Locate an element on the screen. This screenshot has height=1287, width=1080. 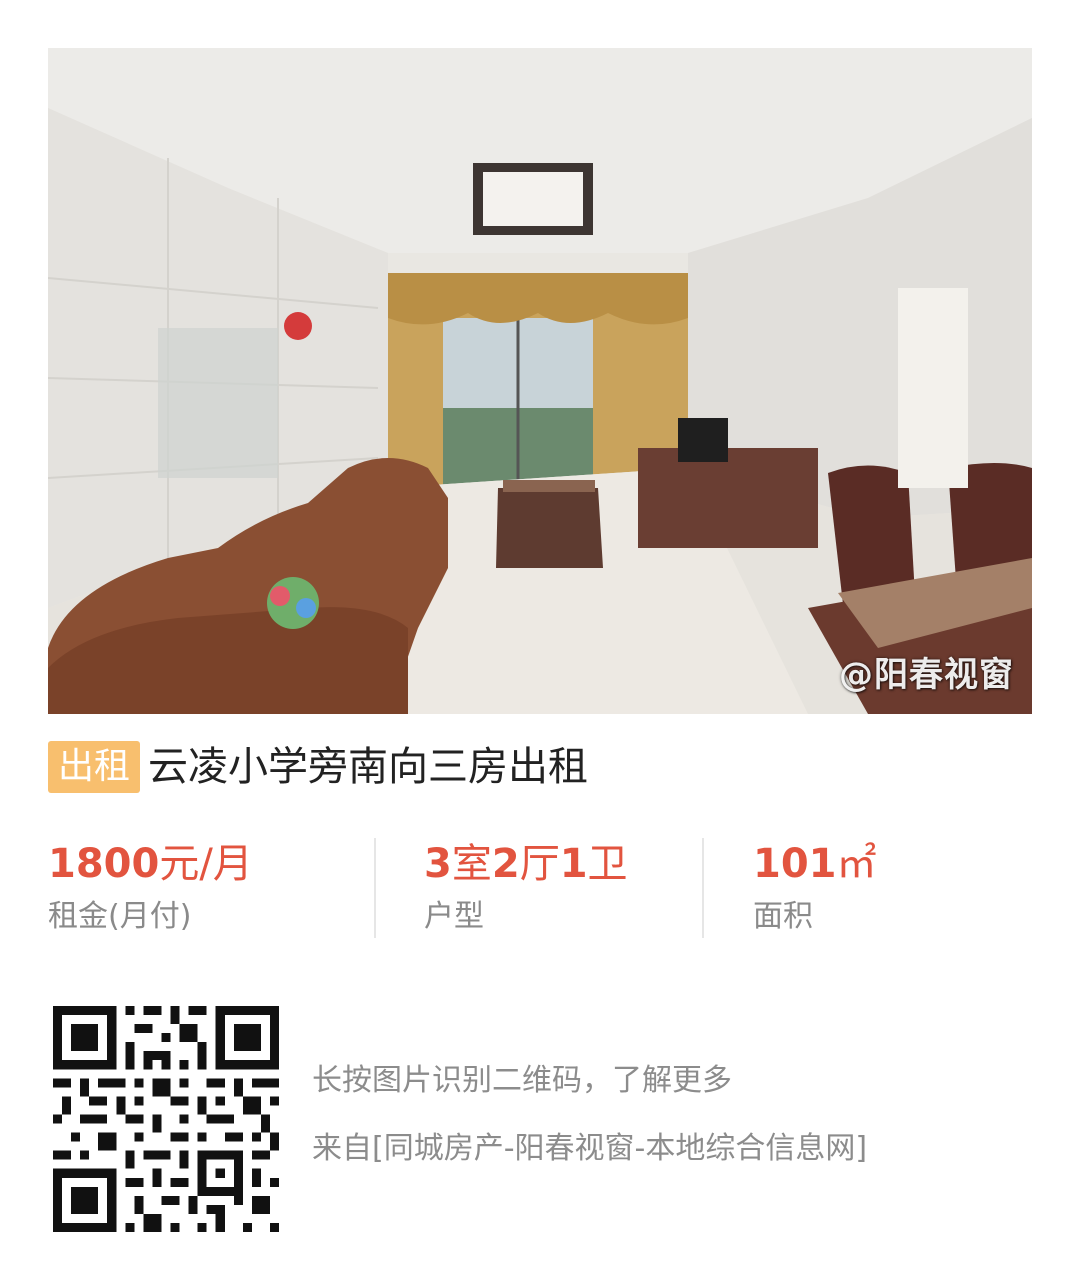
footer-text: 长按图片识别二维码，了解更多 来自[同城房产-阳春视窗-本地综合信息网] is located at coordinates (589, 1115).